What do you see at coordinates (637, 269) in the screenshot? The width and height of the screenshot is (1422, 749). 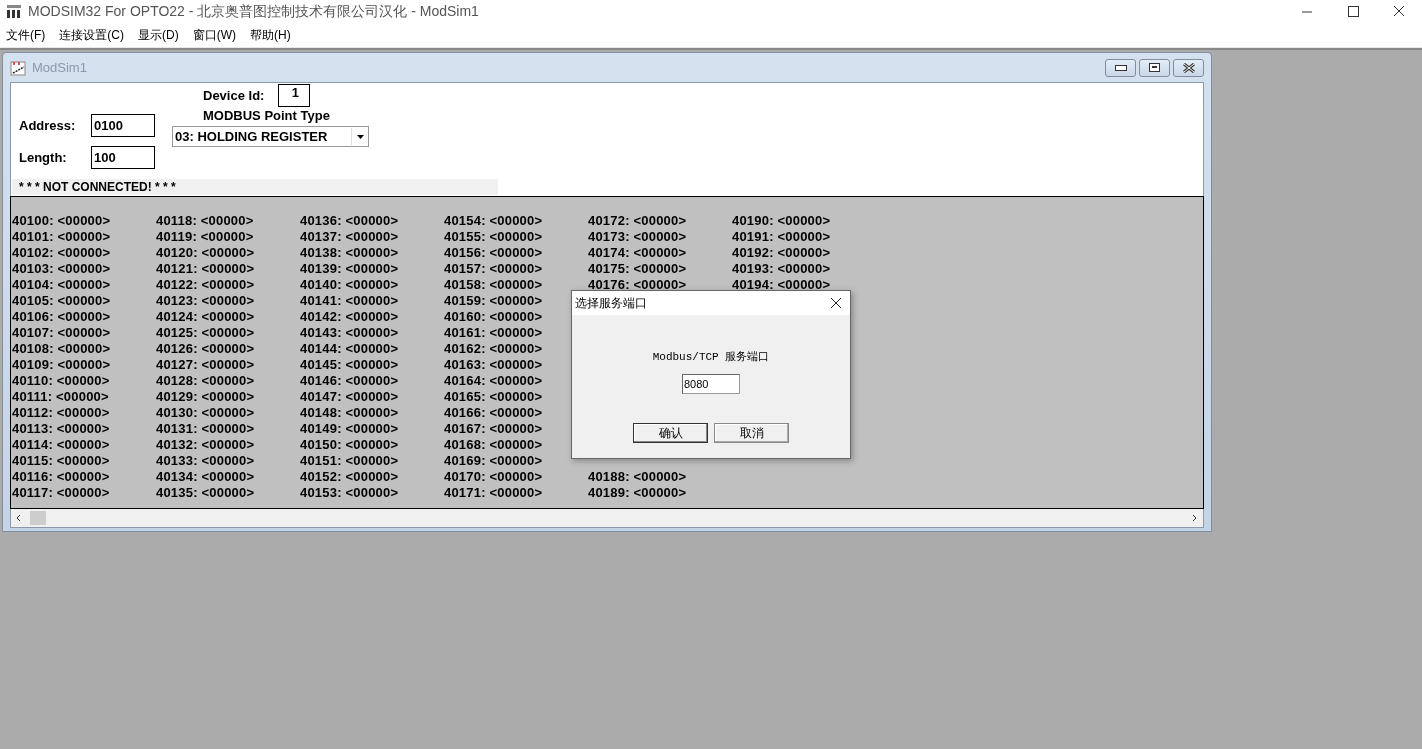 I see `register-value: 40175: <00000>` at bounding box center [637, 269].